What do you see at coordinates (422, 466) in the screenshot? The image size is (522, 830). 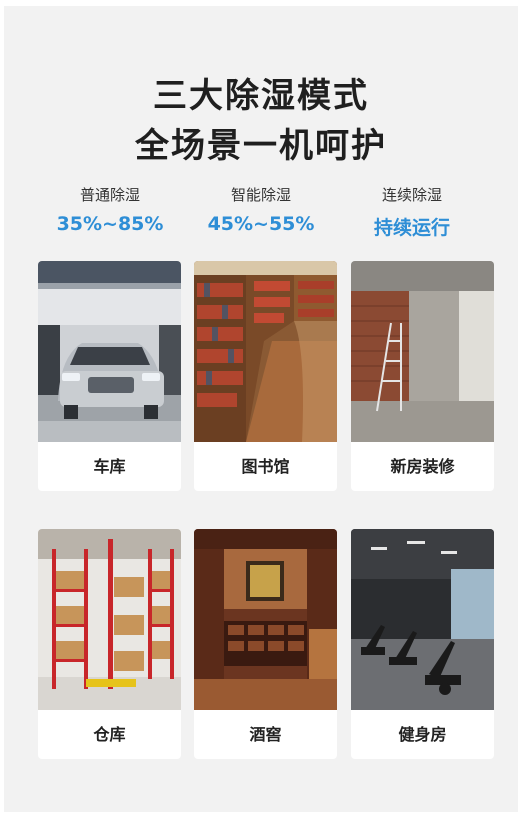 I see `scene-caption: 新房装修` at bounding box center [422, 466].